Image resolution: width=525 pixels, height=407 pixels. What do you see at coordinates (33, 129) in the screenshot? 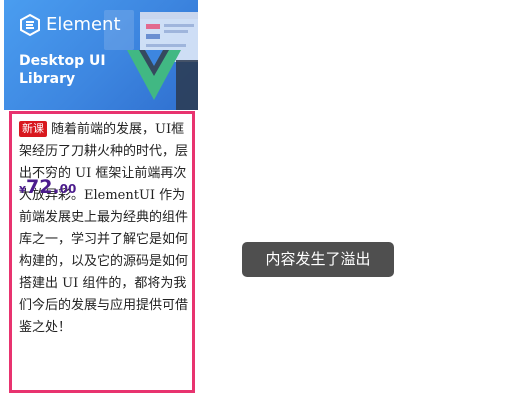
I see `new-course-badge: 新课` at bounding box center [33, 129].